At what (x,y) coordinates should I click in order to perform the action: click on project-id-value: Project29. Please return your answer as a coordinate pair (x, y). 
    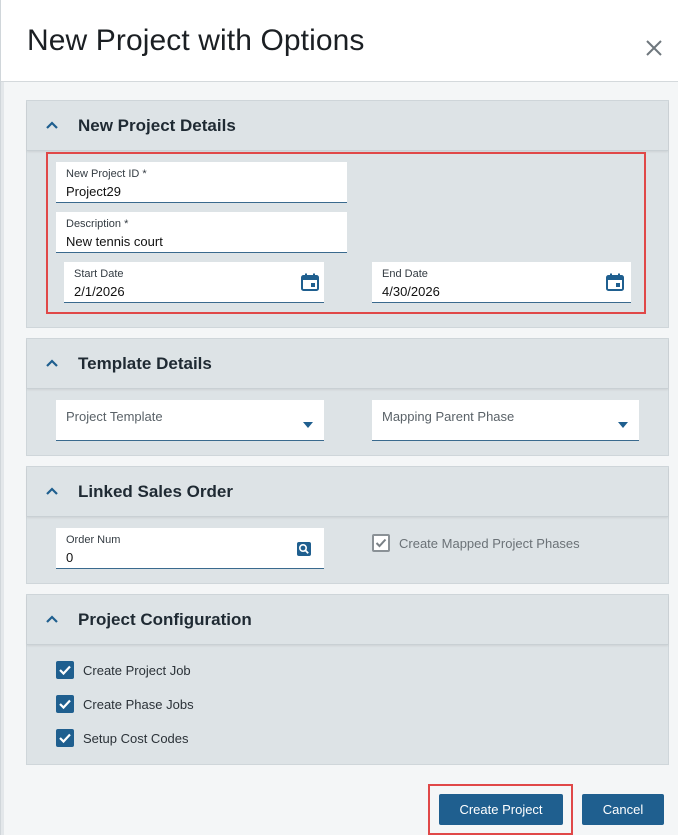
    Looking at the image, I should click on (93, 191).